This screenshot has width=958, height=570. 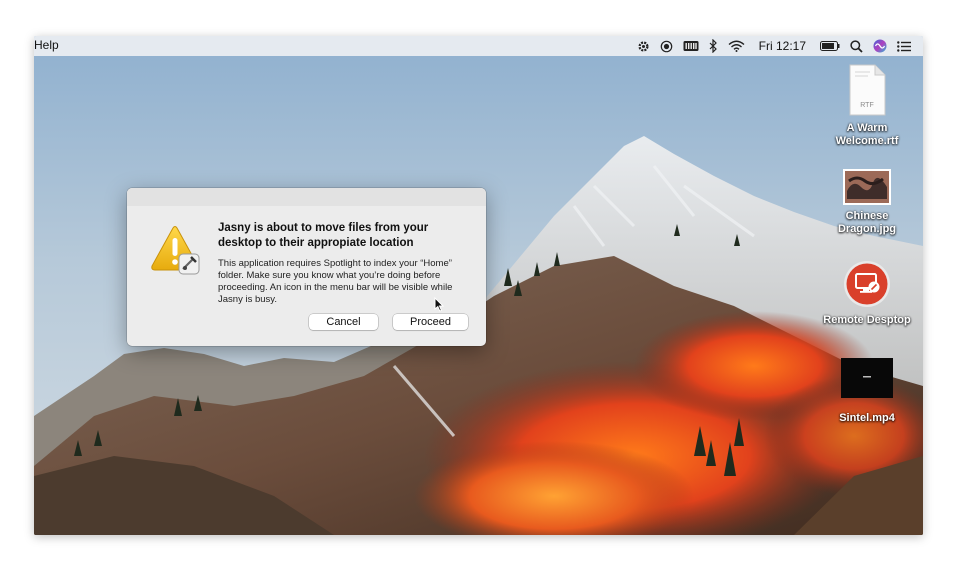 What do you see at coordinates (736, 46) in the screenshot?
I see `wifi-icon` at bounding box center [736, 46].